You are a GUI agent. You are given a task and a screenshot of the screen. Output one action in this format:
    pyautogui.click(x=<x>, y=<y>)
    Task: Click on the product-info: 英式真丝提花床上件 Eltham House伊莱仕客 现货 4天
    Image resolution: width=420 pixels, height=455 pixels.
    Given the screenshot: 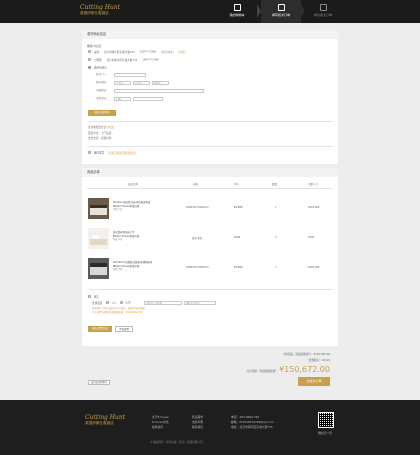 What is the action you would take?
    pyautogui.click(x=126, y=236)
    